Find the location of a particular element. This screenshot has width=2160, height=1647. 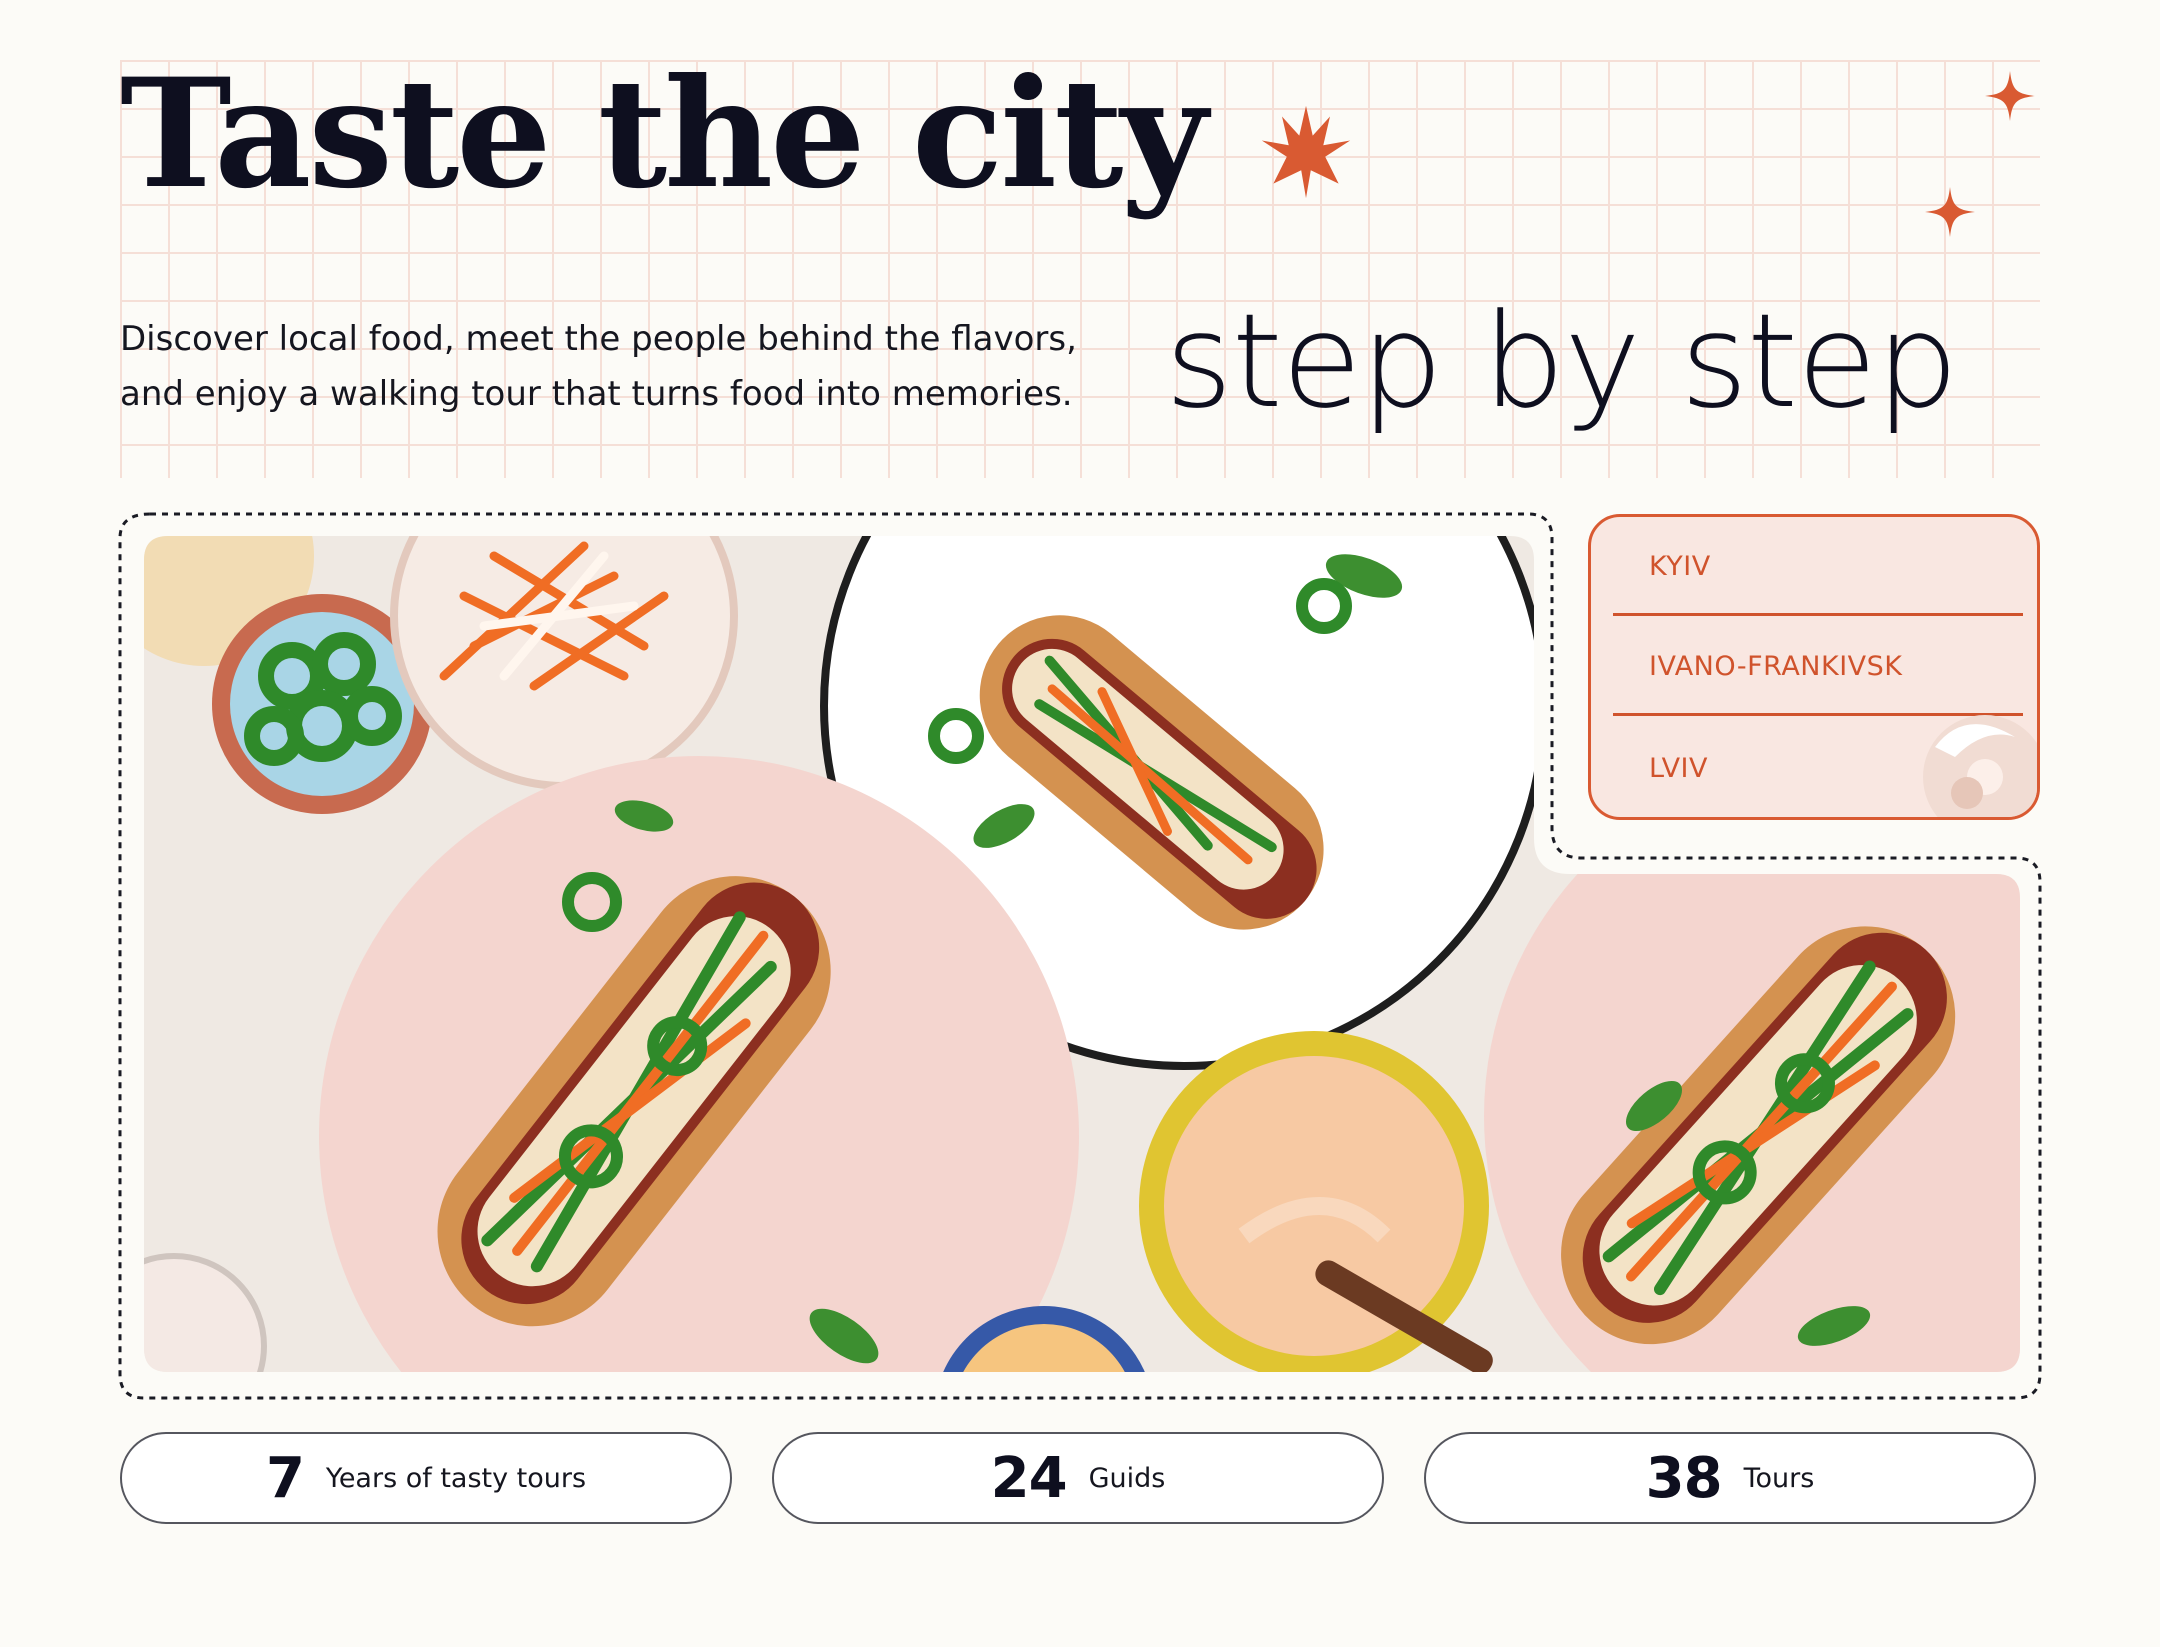

hero-tagline: step by step is located at coordinates (1562, 361).